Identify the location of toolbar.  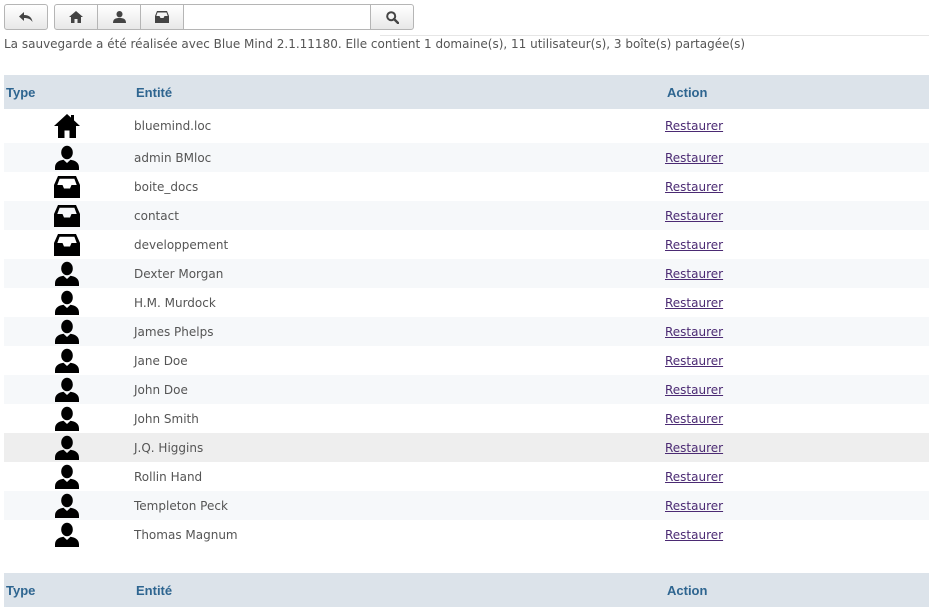
(209, 17).